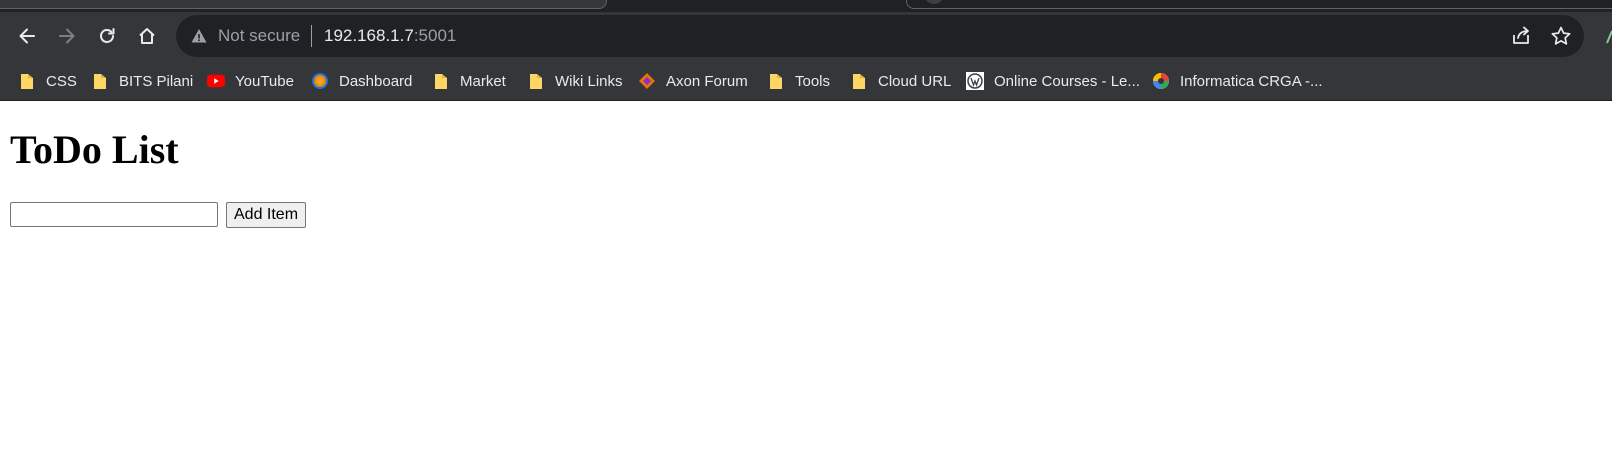  I want to click on bookmark-label: BITS Pilani, so click(156, 81).